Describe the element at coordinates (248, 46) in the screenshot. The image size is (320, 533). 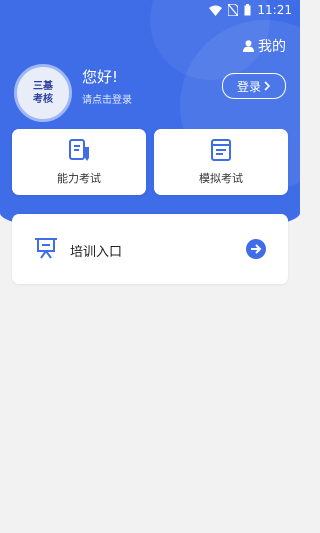
I see `user-icon` at that location.